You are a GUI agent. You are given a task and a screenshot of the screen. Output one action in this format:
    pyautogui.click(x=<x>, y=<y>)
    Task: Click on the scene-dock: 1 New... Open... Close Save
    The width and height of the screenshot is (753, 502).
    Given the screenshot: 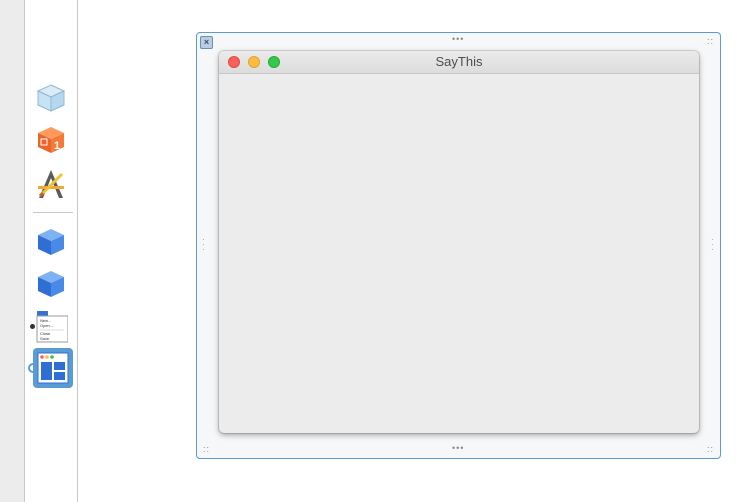 What is the action you would take?
    pyautogui.click(x=51, y=251)
    